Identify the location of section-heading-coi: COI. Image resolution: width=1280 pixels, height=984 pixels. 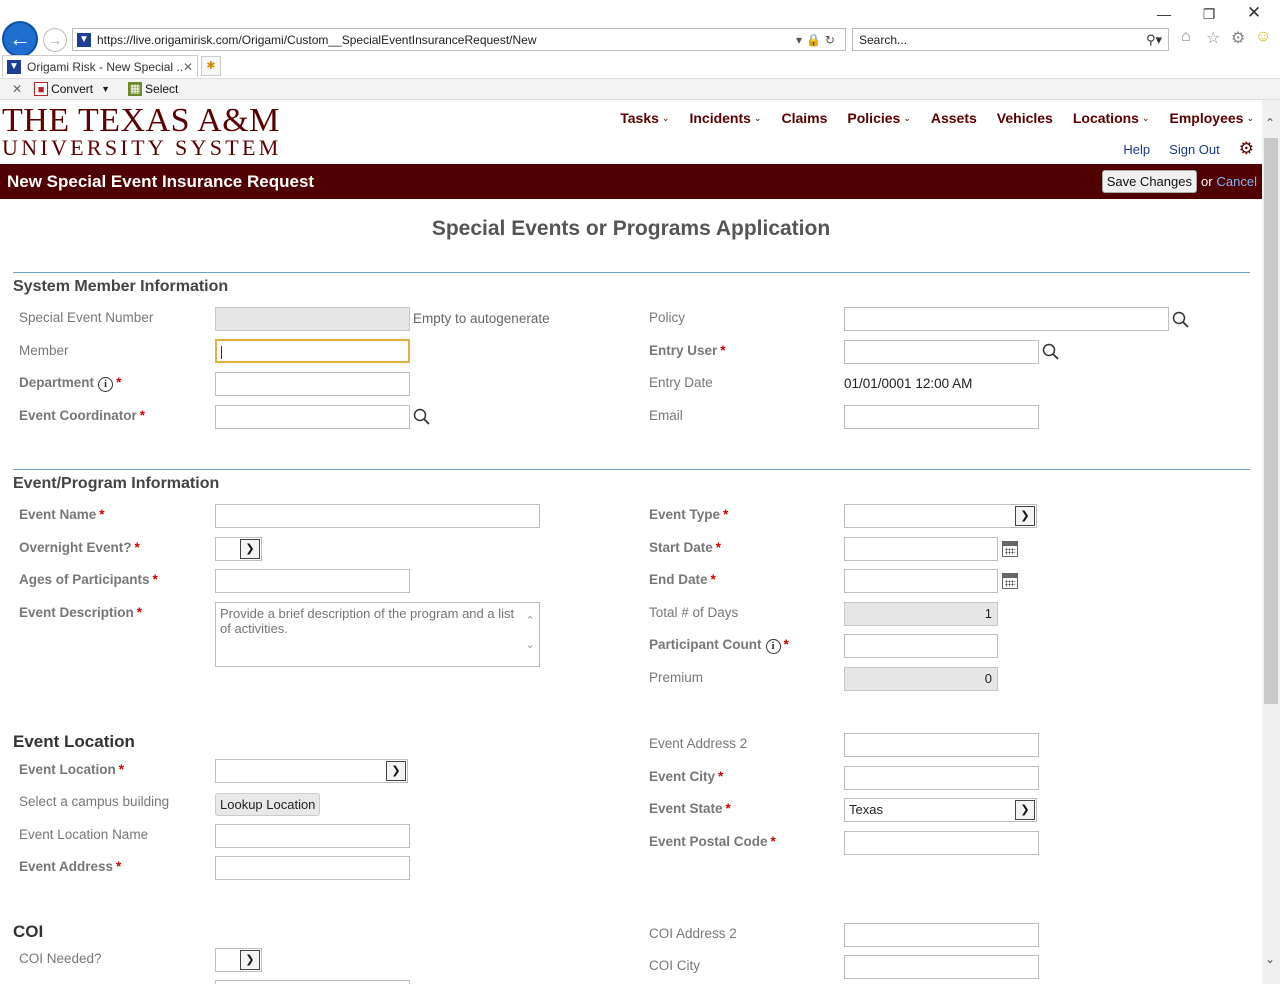
(28, 931).